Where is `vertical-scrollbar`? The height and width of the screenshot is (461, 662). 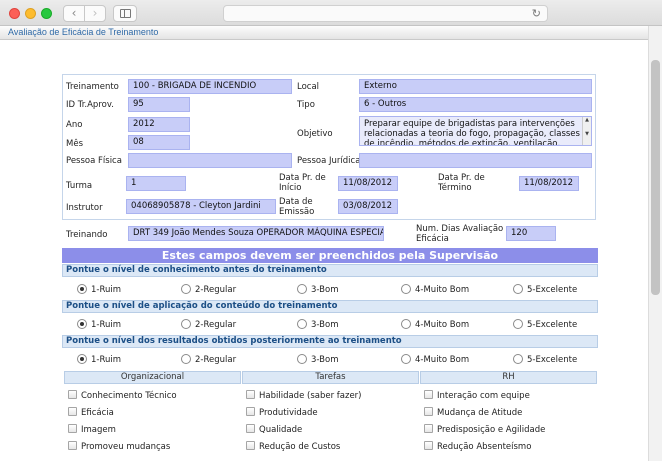
vertical-scrollbar is located at coordinates (655, 243).